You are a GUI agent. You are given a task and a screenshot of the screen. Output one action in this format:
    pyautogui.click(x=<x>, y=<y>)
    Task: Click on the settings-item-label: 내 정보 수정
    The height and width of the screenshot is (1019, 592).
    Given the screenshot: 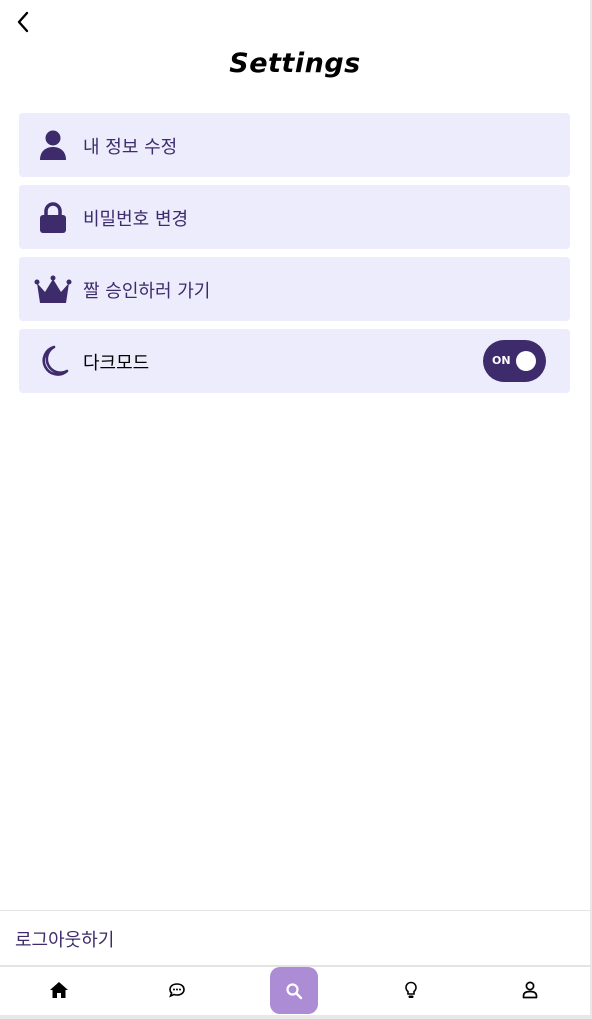 What is the action you would take?
    pyautogui.click(x=130, y=147)
    